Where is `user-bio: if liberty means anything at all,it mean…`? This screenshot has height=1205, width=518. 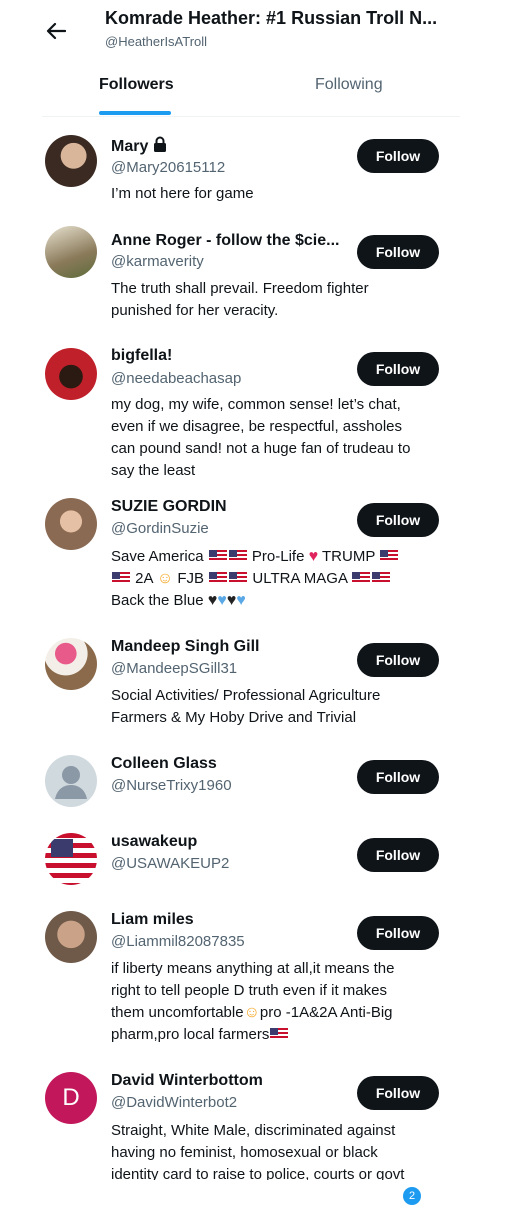 user-bio: if liberty means anything at all,it mean… is located at coordinates (253, 1001).